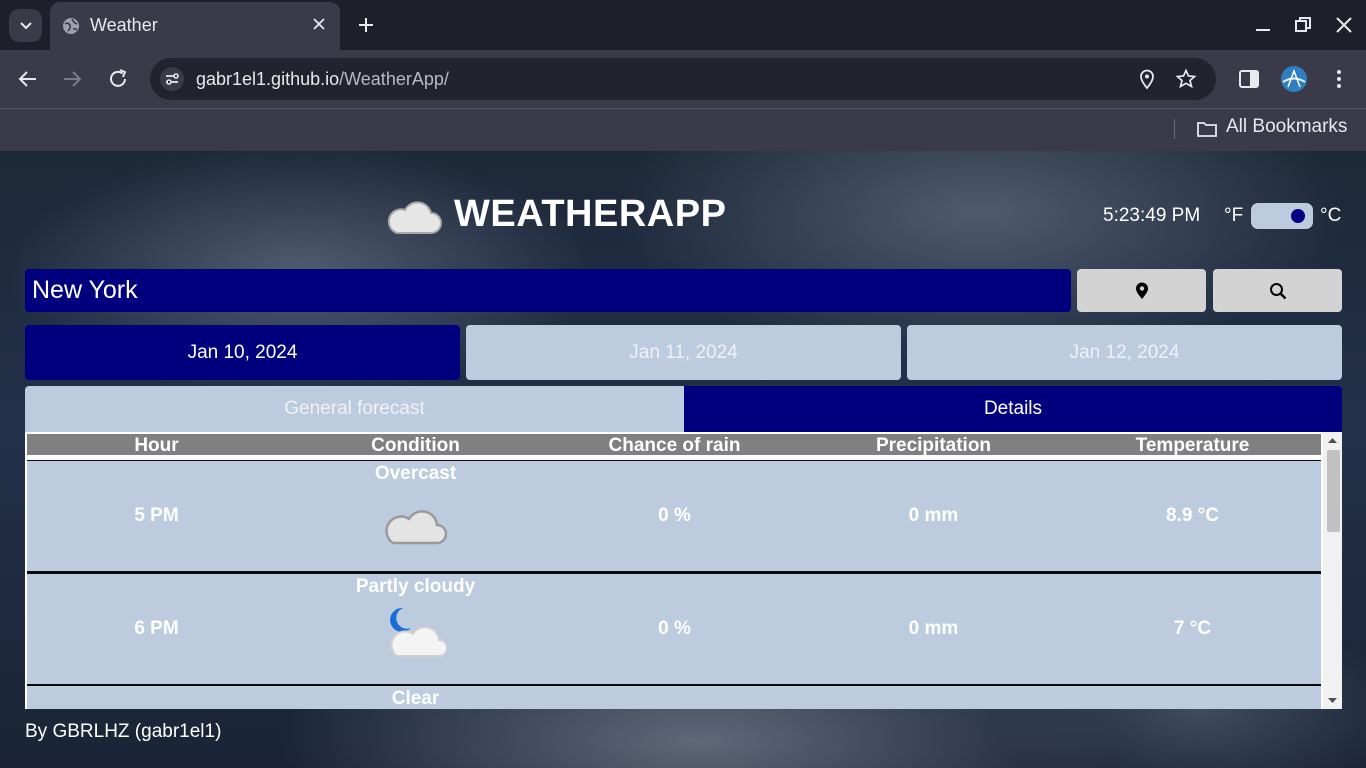 The width and height of the screenshot is (1366, 768). Describe the element at coordinates (71, 26) in the screenshot. I see `globe-icon` at that location.